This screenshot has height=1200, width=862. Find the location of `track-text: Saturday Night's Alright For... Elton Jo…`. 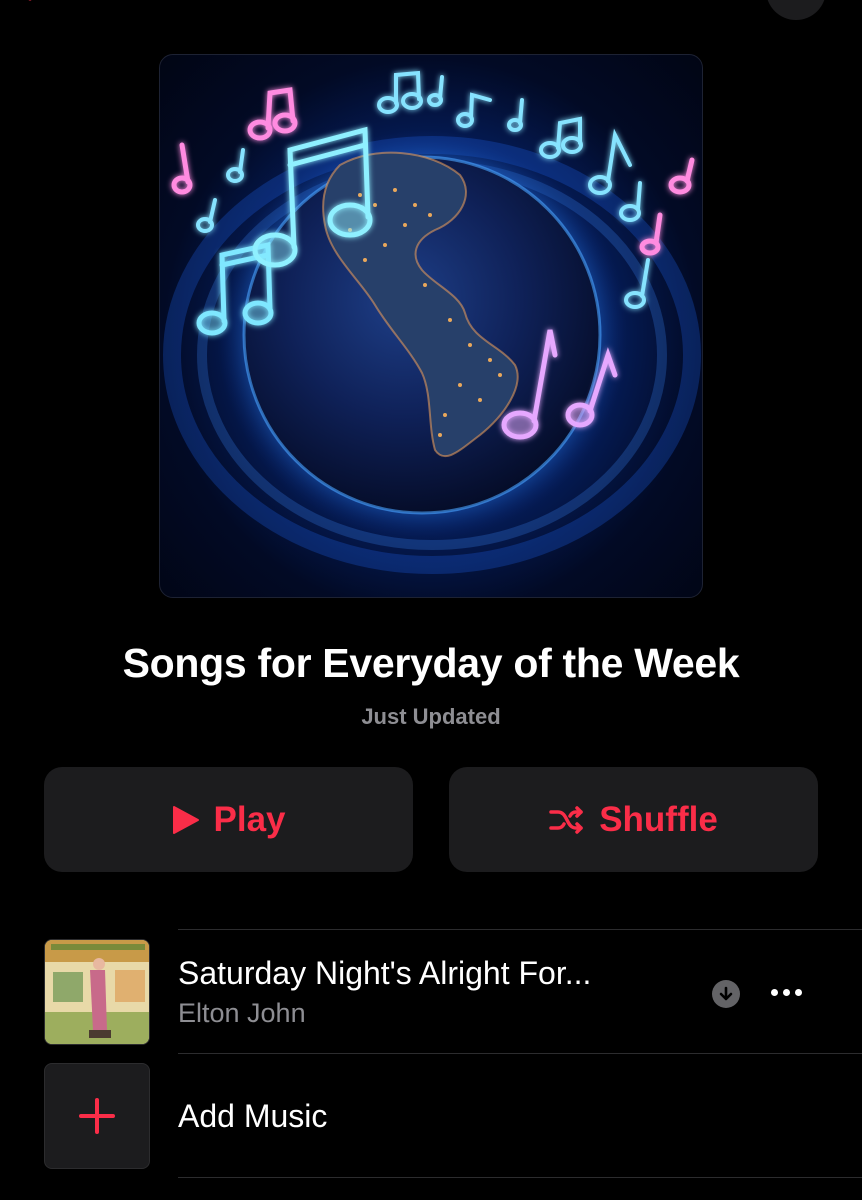

track-text: Saturday Night's Alright For... Elton Jo… is located at coordinates (520, 992).